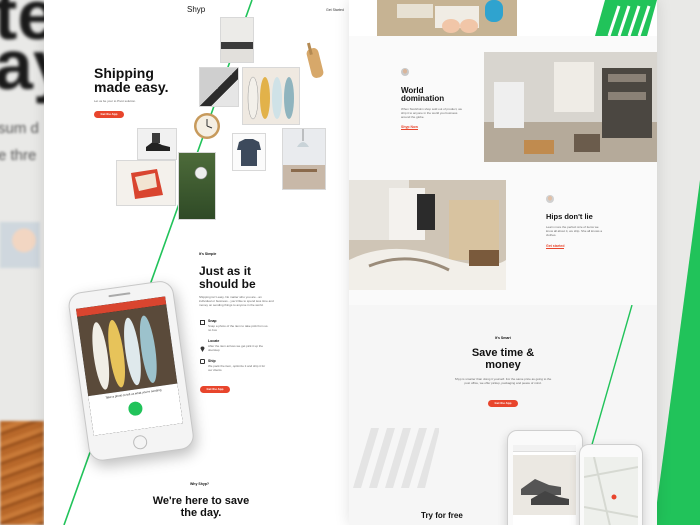 This screenshot has height=525, width=700. Describe the element at coordinates (315, 60) in the screenshot. I see `tube-photo` at that location.